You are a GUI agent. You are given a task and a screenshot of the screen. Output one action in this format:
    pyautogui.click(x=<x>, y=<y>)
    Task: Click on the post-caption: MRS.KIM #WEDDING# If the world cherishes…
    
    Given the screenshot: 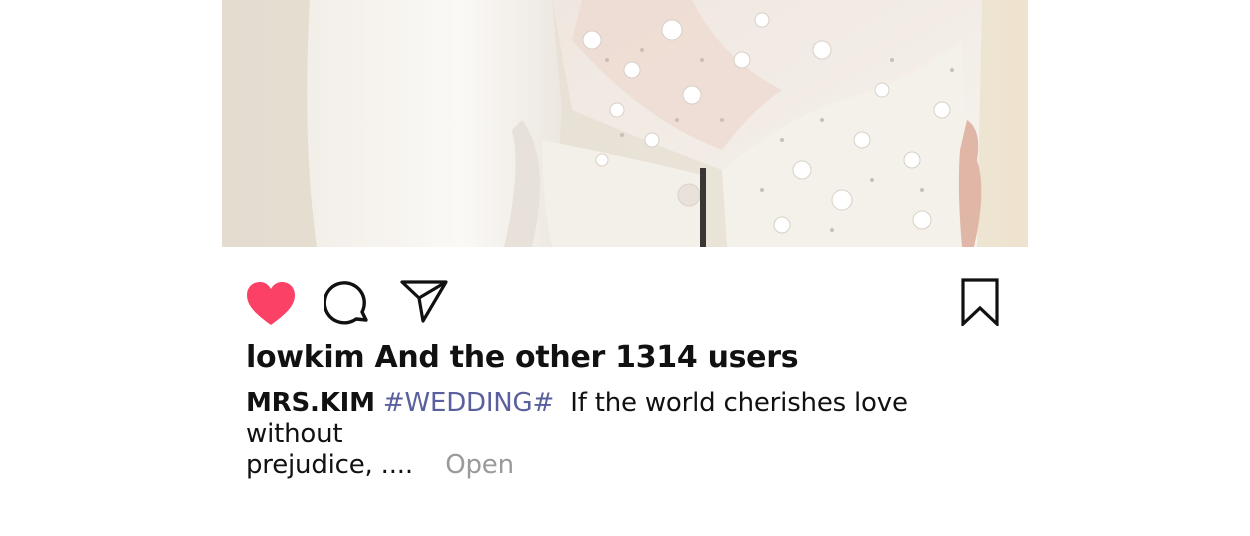 What is the action you would take?
    pyautogui.click(x=596, y=434)
    